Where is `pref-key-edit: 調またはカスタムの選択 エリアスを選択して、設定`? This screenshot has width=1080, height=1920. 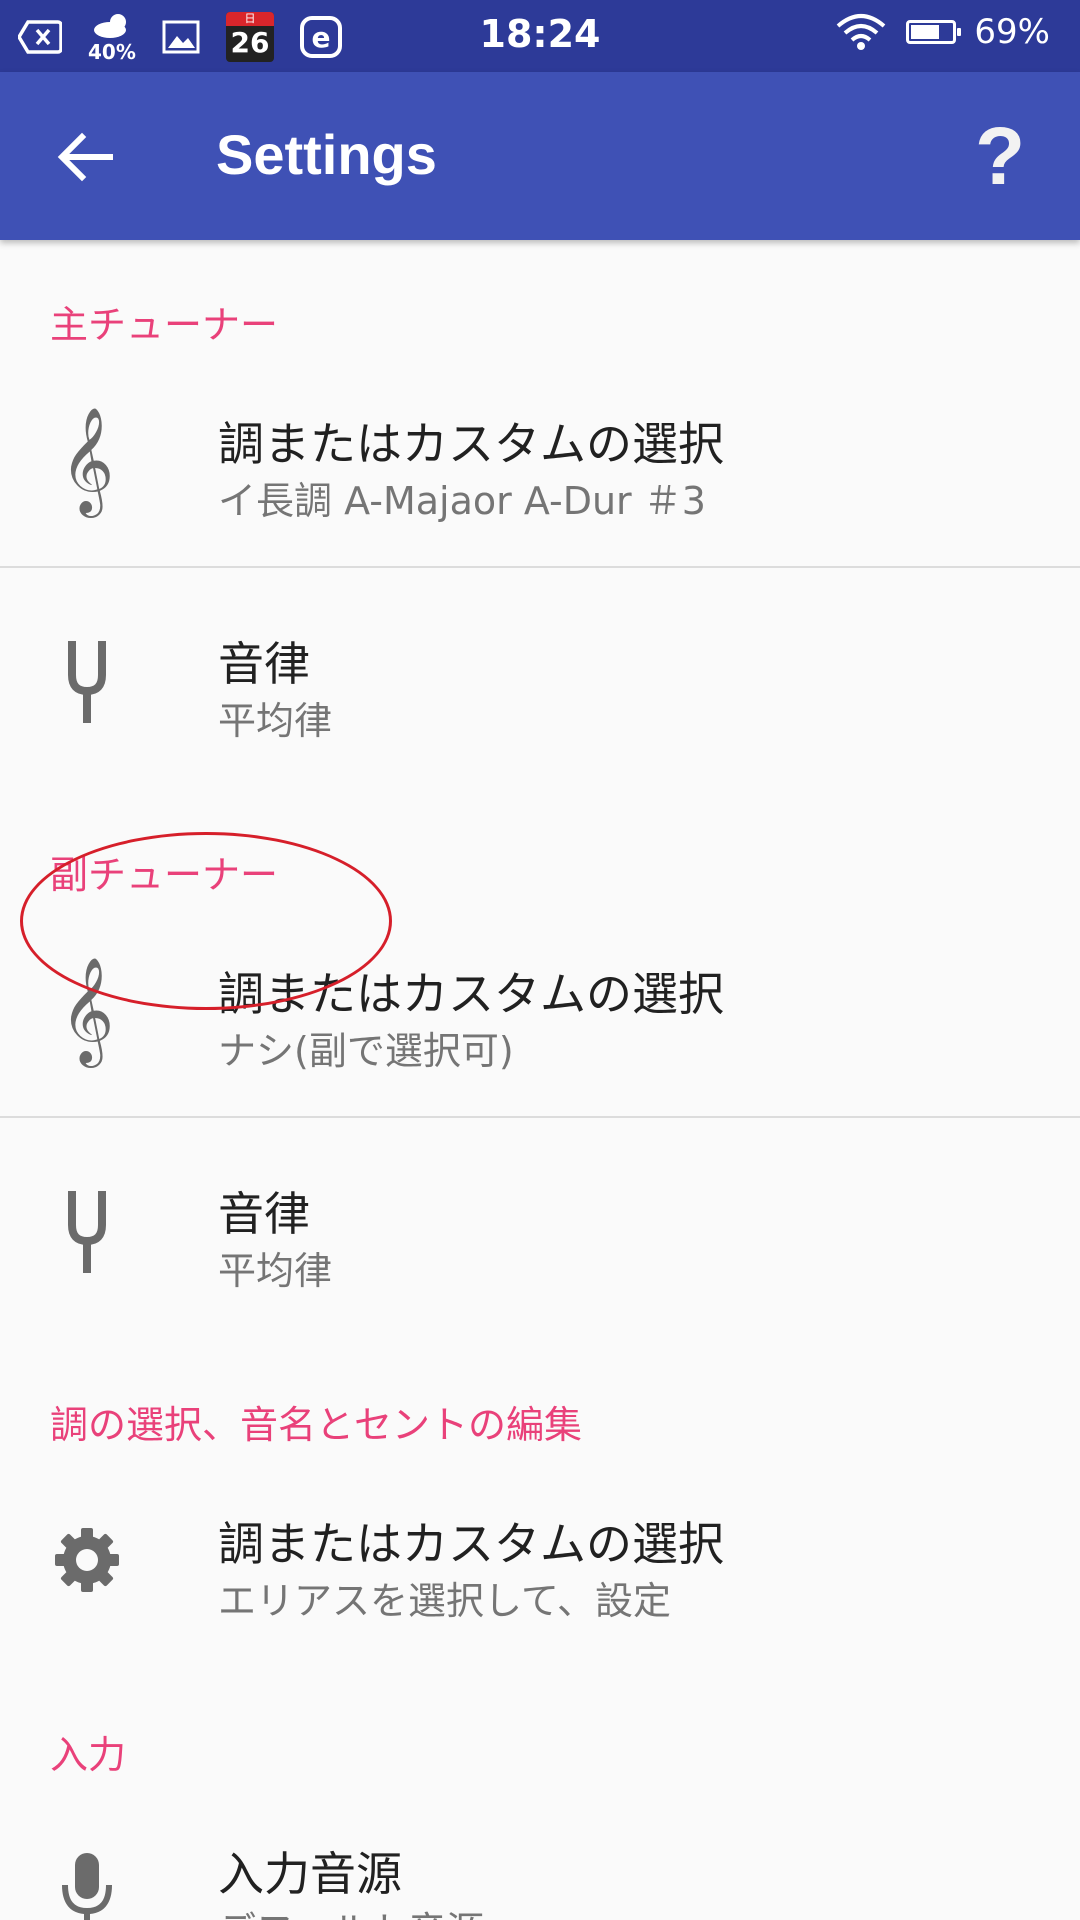
pref-key-edit: 調またはカスタムの選択 エリアスを選択して、設定 is located at coordinates (540, 1560).